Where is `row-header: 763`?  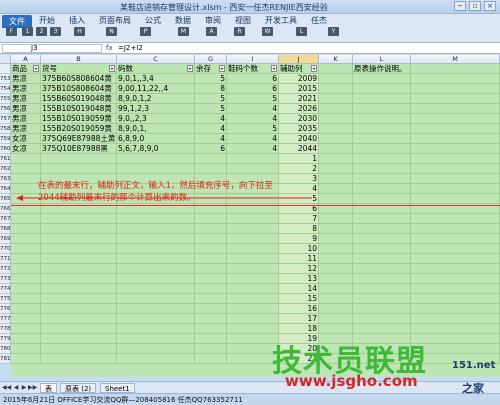 row-header: 763 is located at coordinates (5, 179).